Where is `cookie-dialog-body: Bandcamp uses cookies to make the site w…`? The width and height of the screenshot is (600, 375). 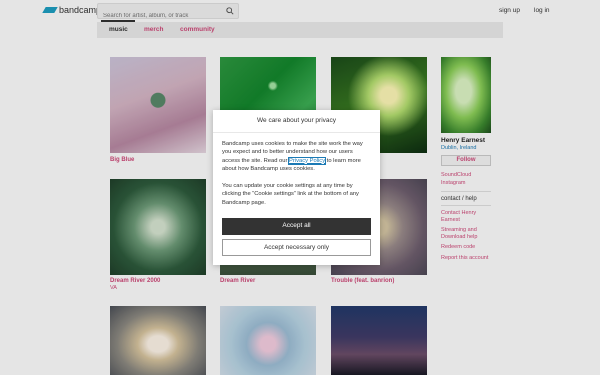 cookie-dialog-body: Bandcamp uses cookies to make the site w… is located at coordinates (297, 156).